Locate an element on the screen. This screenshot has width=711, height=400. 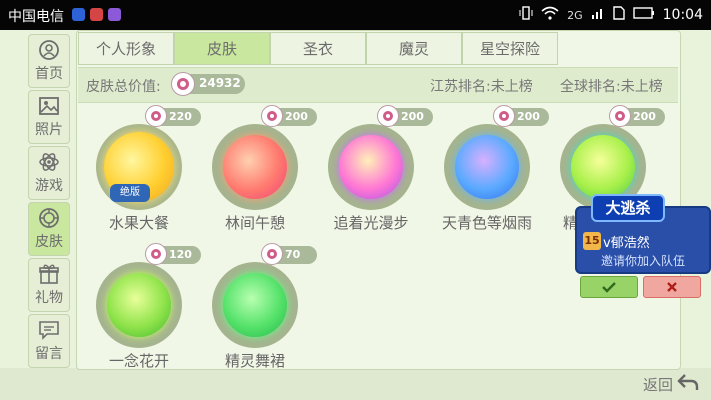
province-rank: 江苏排名:未上榜 is located at coordinates (481, 87).